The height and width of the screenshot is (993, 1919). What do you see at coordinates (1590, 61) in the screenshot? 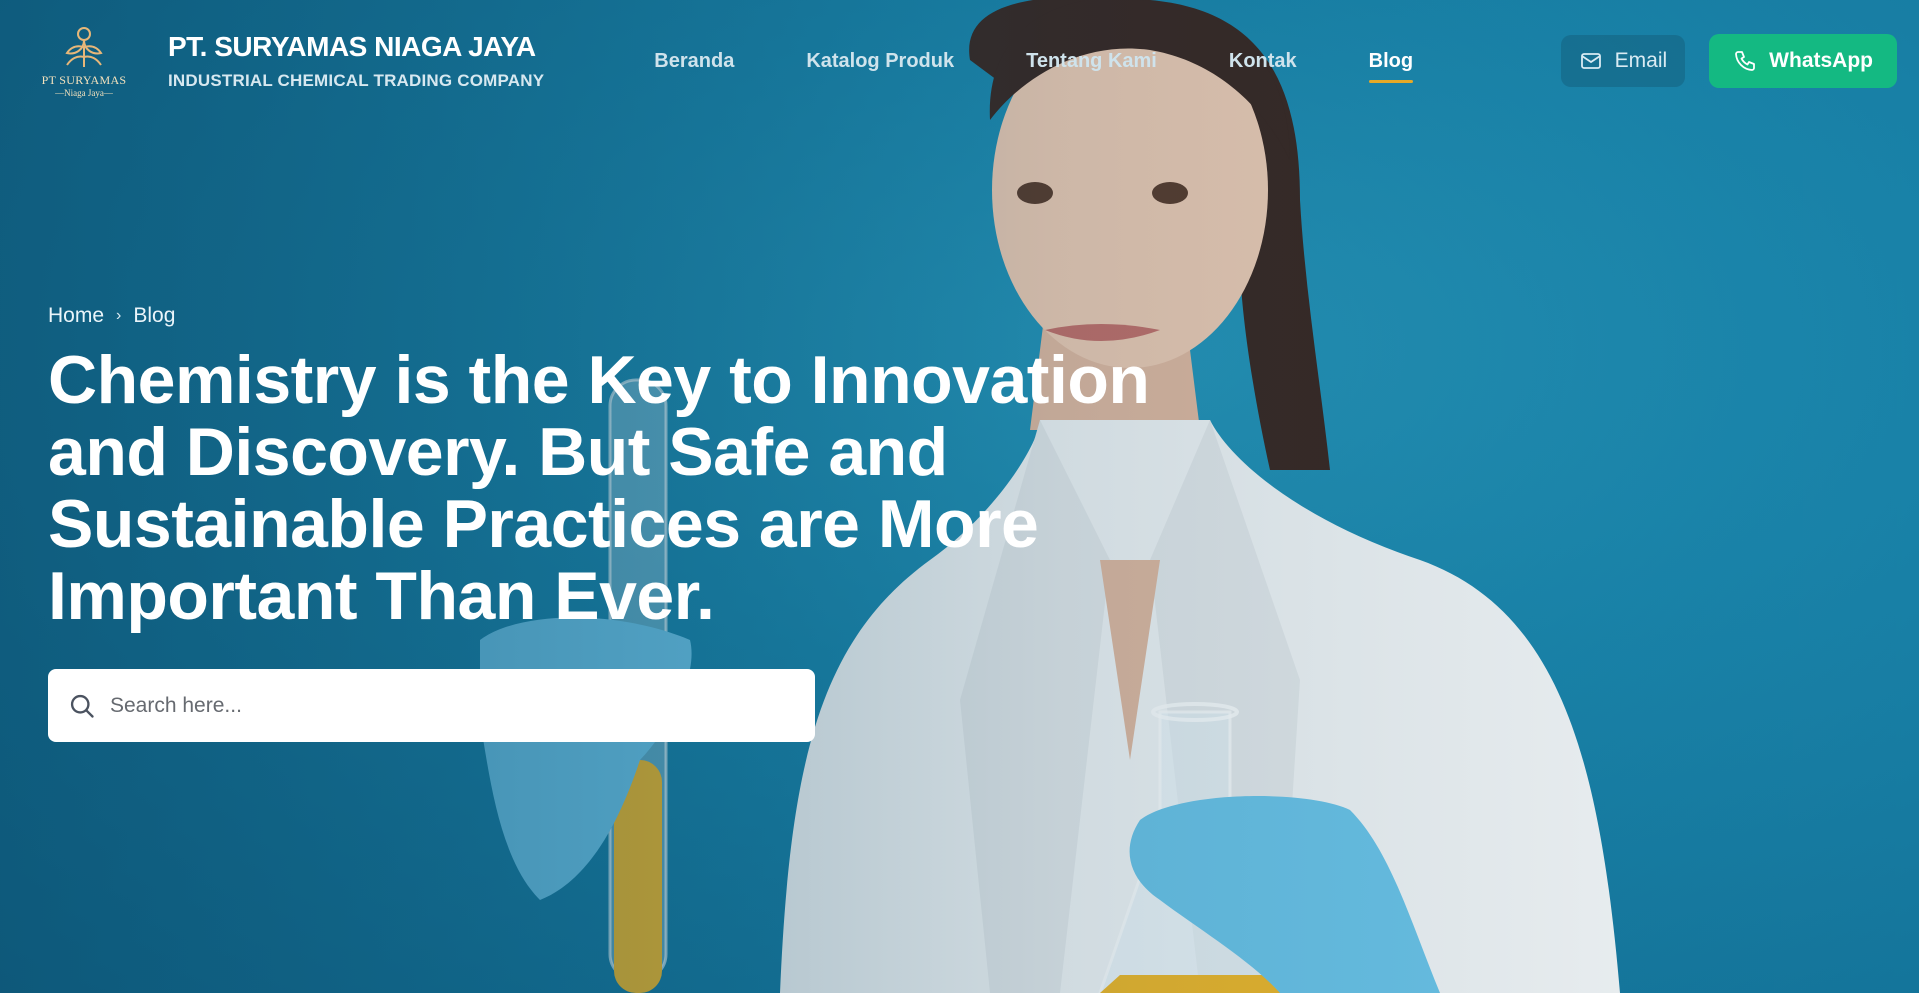
I see `mail-icon` at bounding box center [1590, 61].